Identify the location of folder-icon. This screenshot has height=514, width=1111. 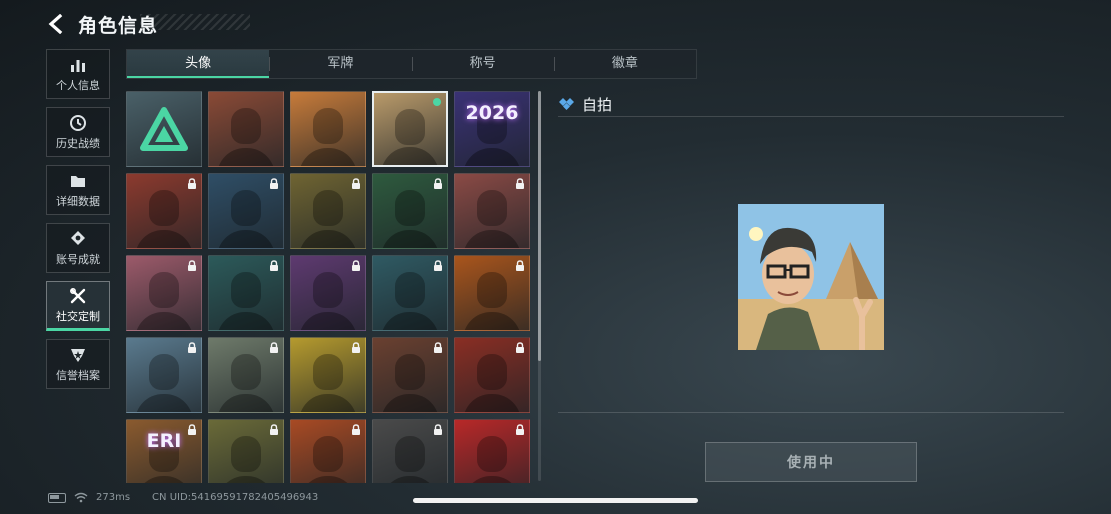
(78, 181).